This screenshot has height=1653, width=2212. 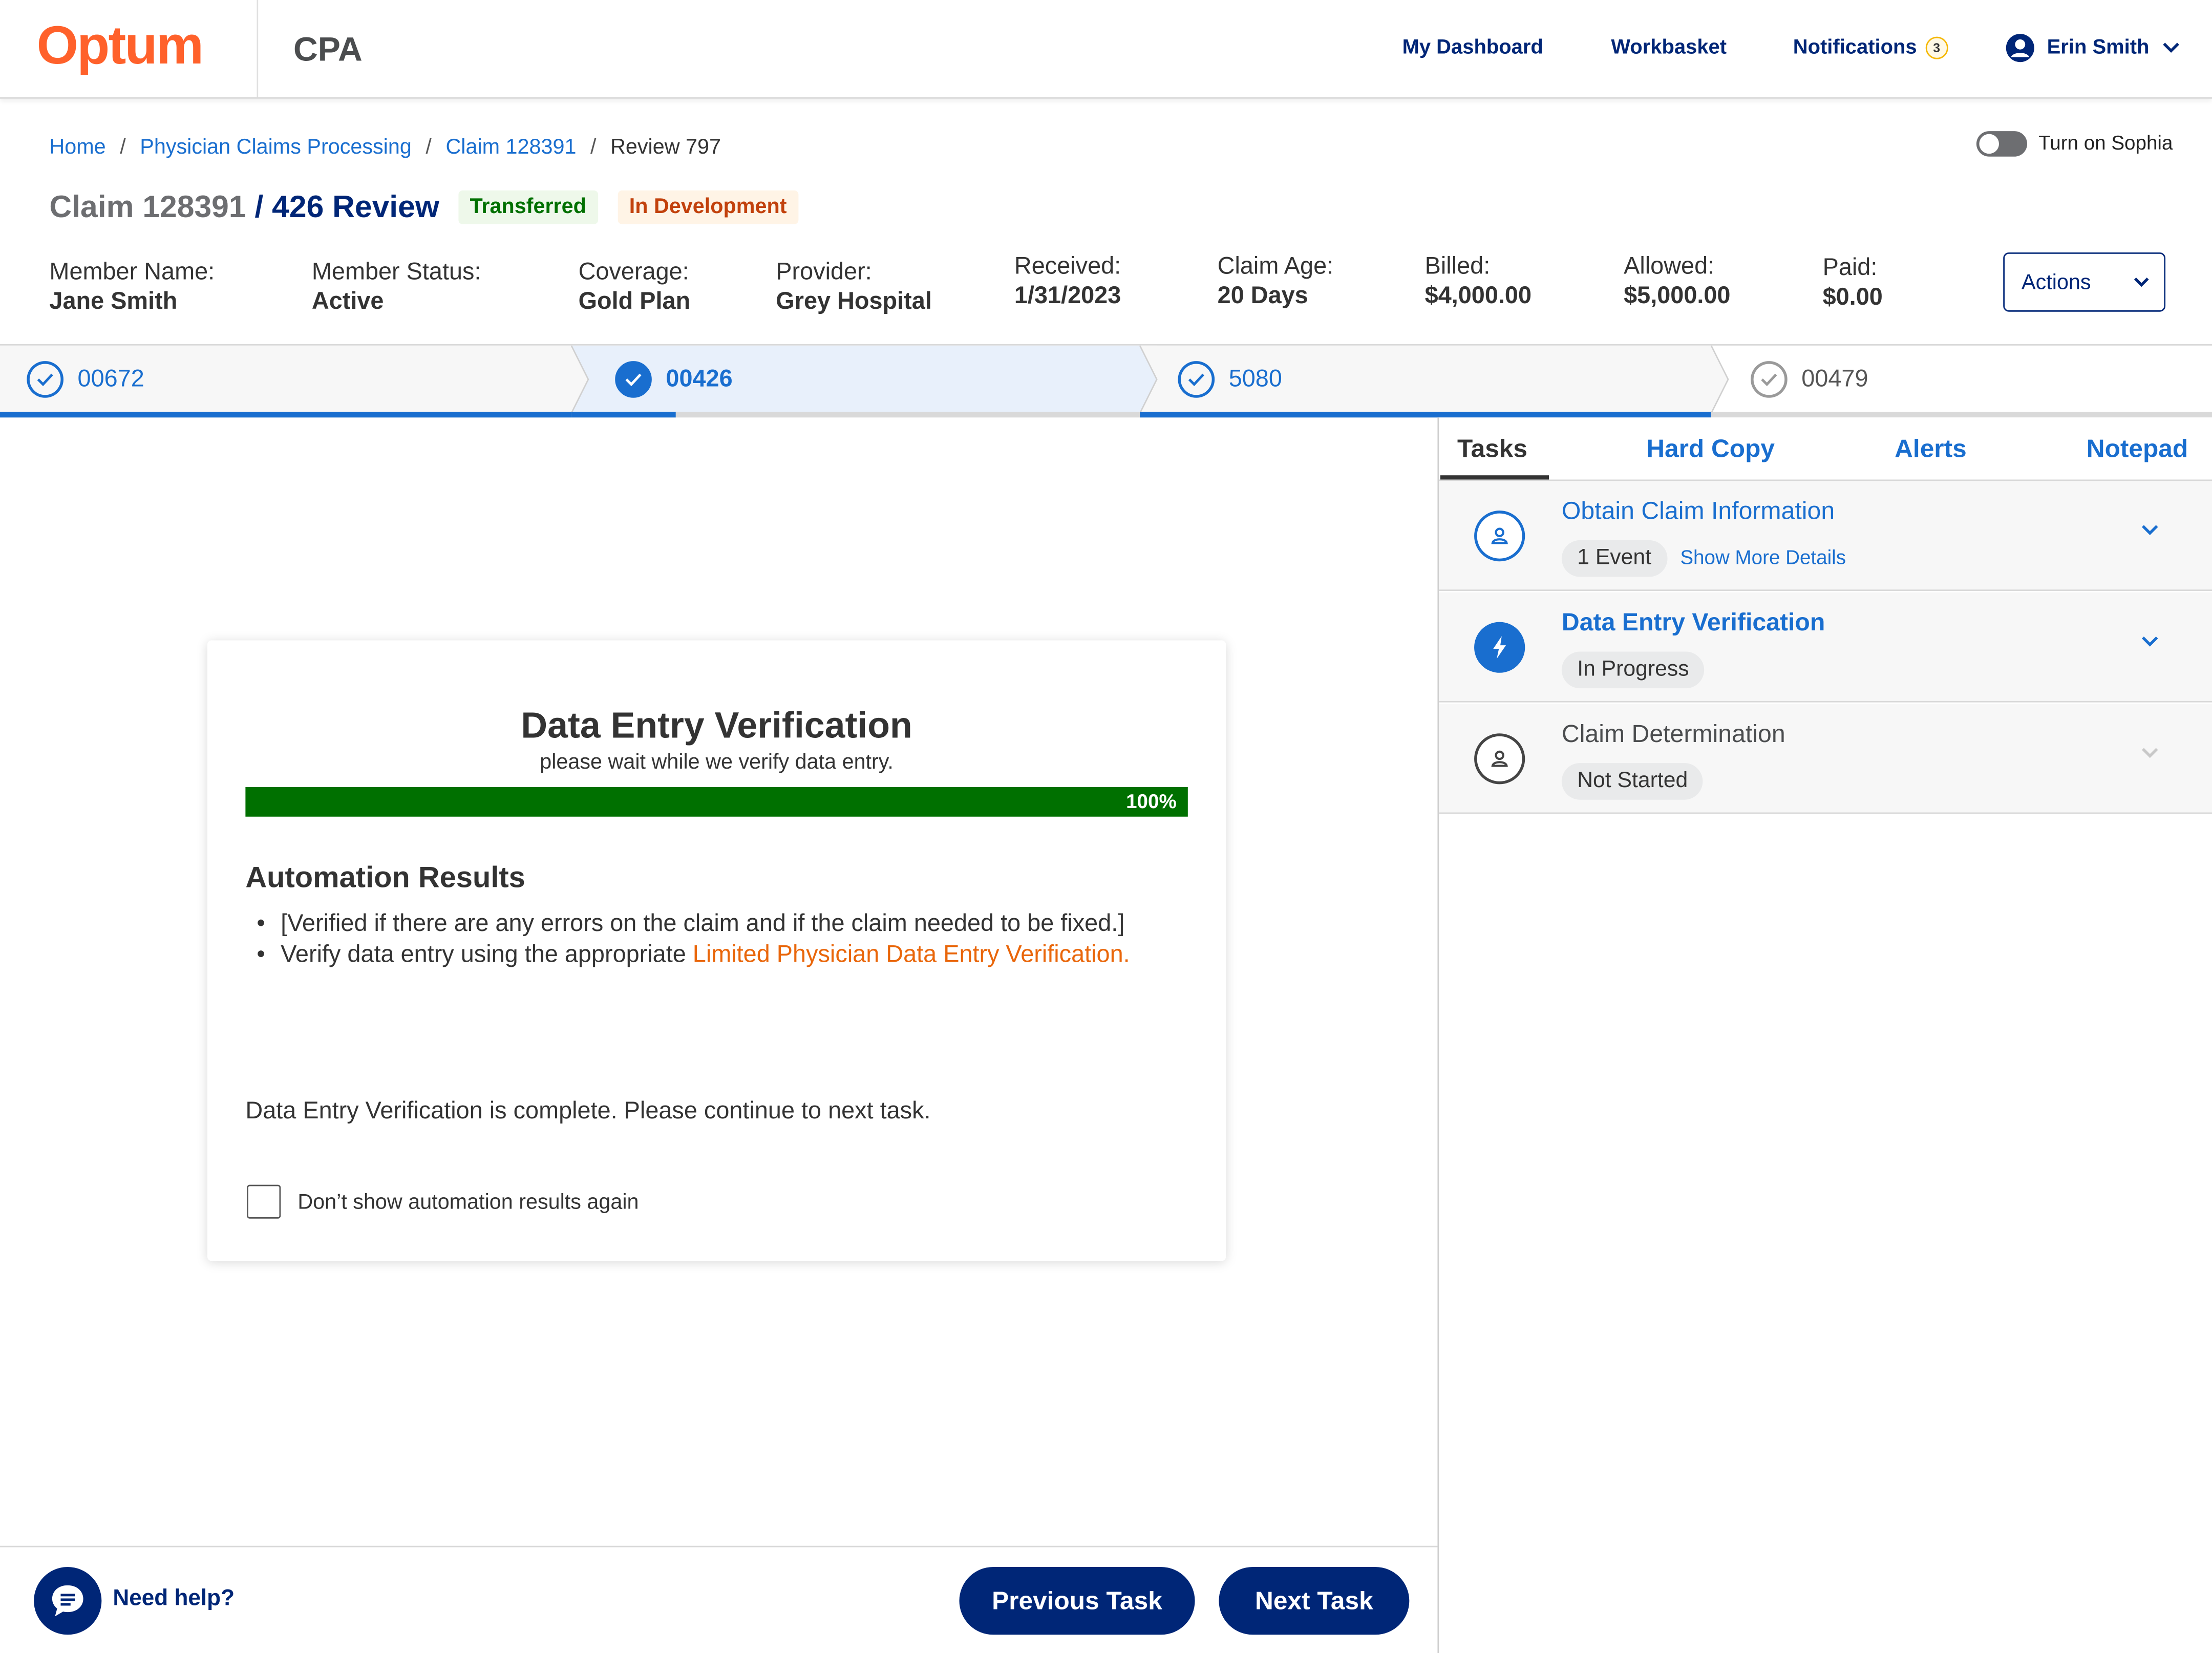 What do you see at coordinates (348, 301) in the screenshot?
I see `field-value: Active` at bounding box center [348, 301].